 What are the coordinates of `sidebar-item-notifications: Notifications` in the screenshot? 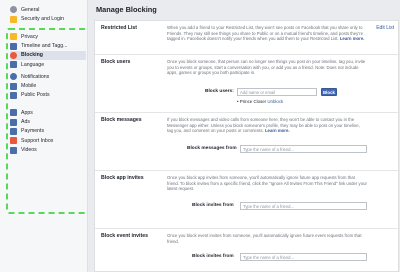 It's located at (48, 76).